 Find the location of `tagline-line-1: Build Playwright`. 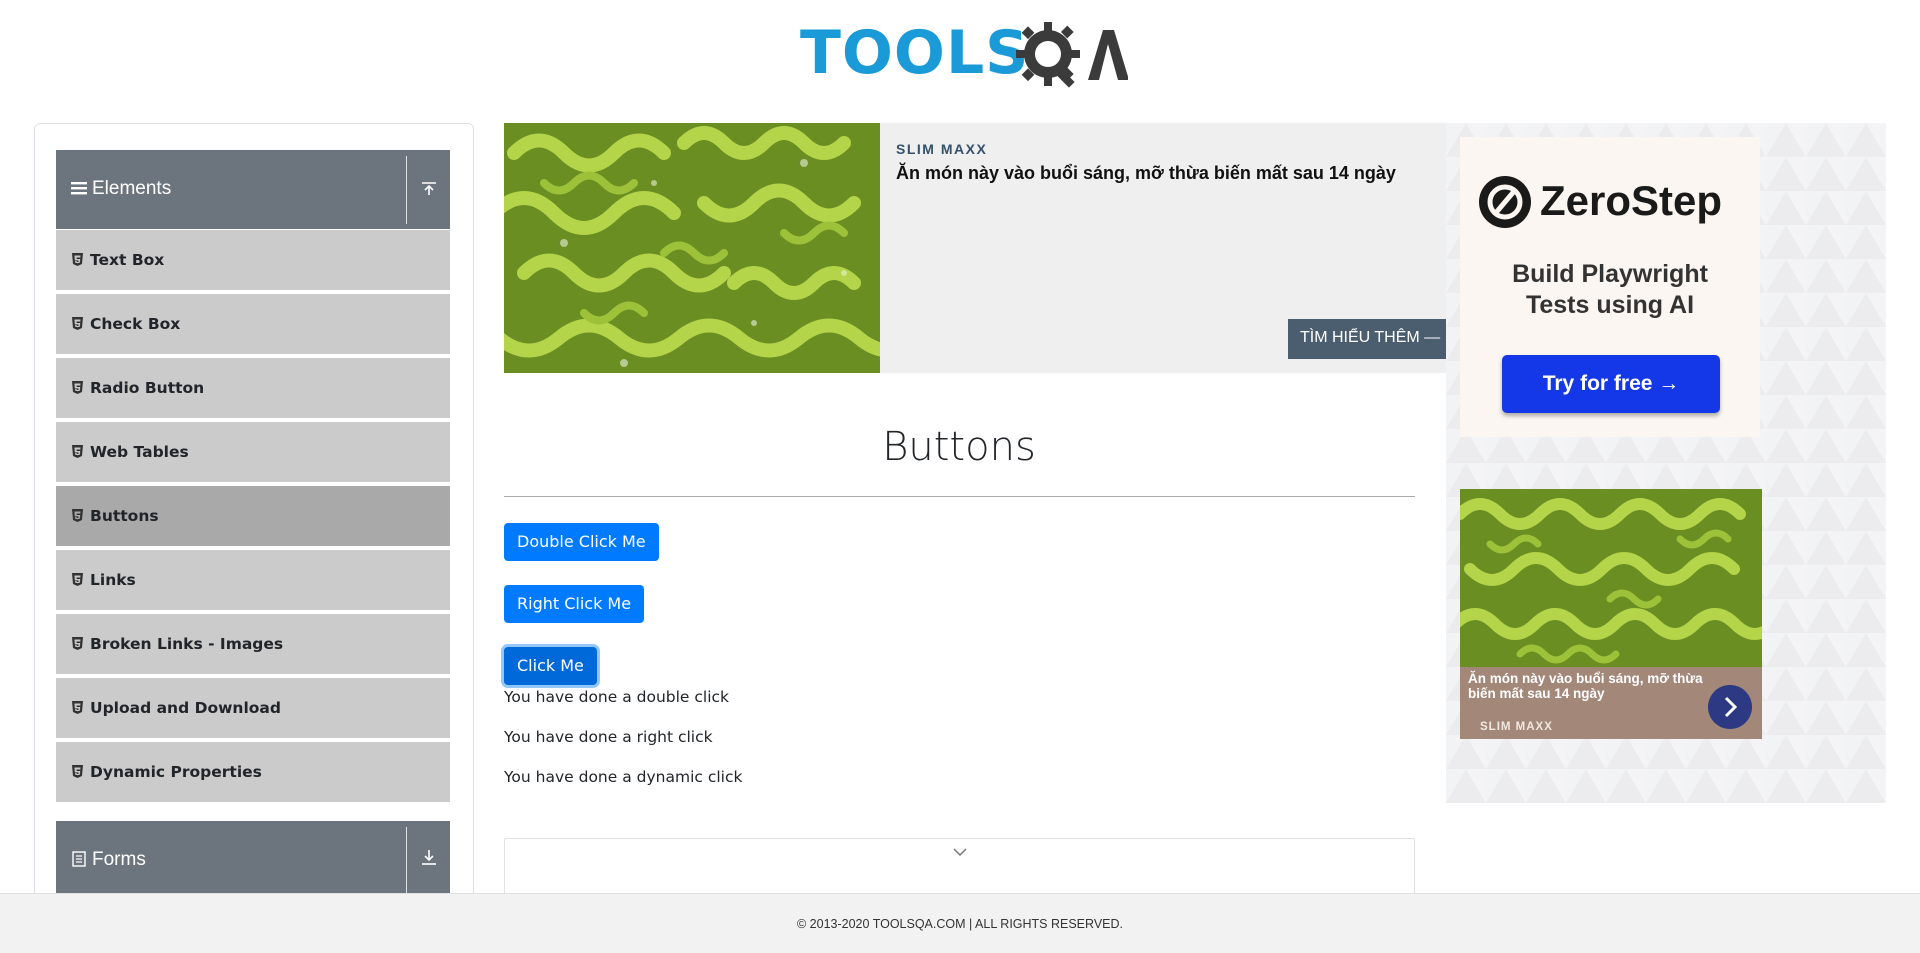

tagline-line-1: Build Playwright is located at coordinates (1610, 274).